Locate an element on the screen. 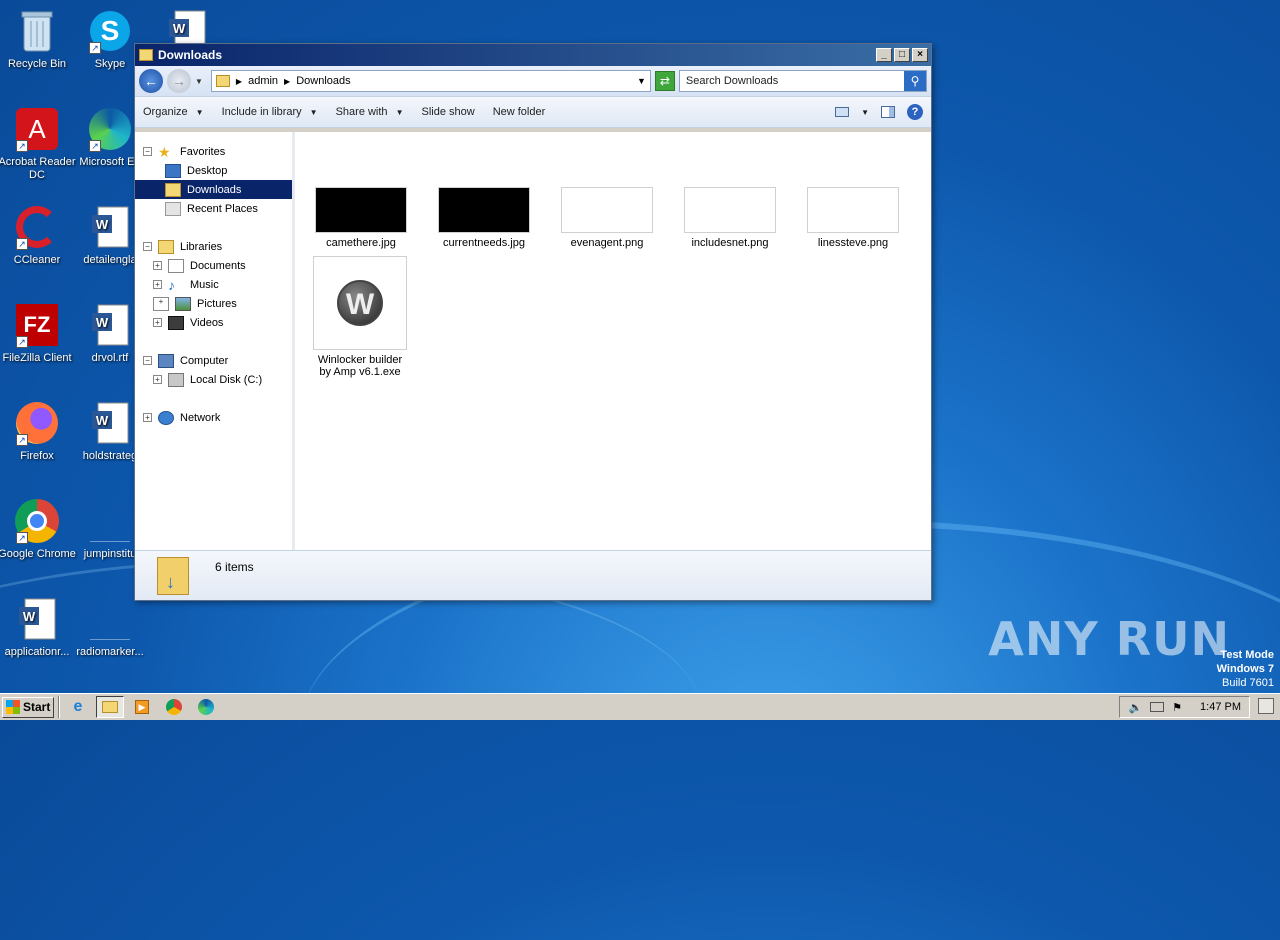 The image size is (1280, 940). edge-icon: ↗ is located at coordinates (110, 129).